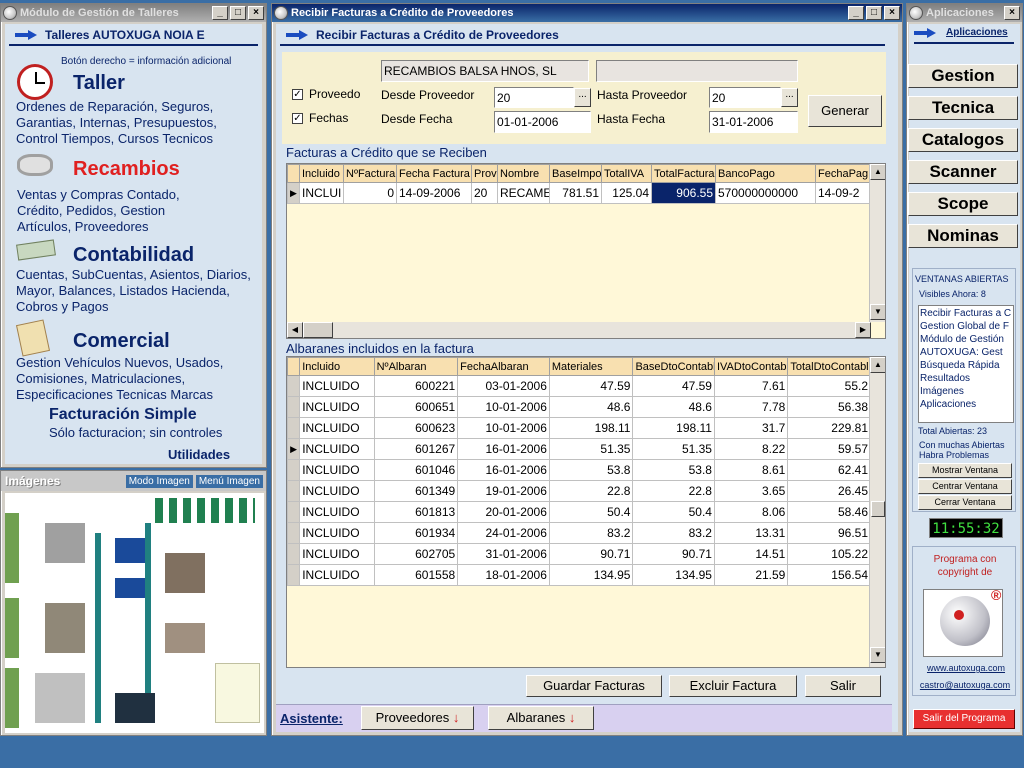 Image resolution: width=1024 pixels, height=768 pixels. What do you see at coordinates (965, 486) in the screenshot?
I see `centrar-ventana-button: Centrar Ventana` at bounding box center [965, 486].